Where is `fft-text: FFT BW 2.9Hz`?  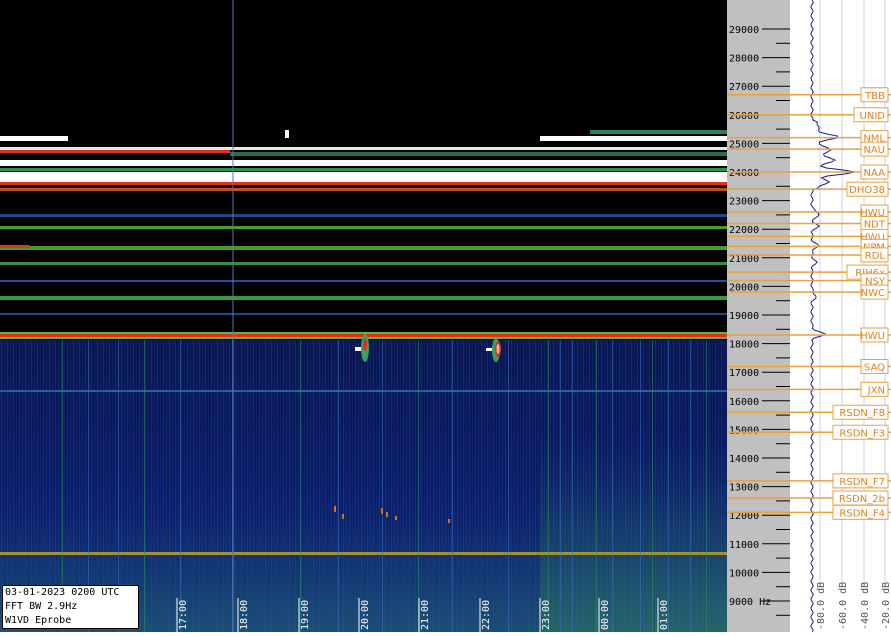 fft-text: FFT BW 2.9Hz is located at coordinates (41, 606).